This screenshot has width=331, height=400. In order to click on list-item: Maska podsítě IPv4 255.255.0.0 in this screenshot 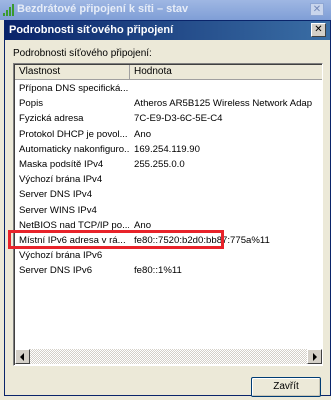, I will do `click(168, 164)`.